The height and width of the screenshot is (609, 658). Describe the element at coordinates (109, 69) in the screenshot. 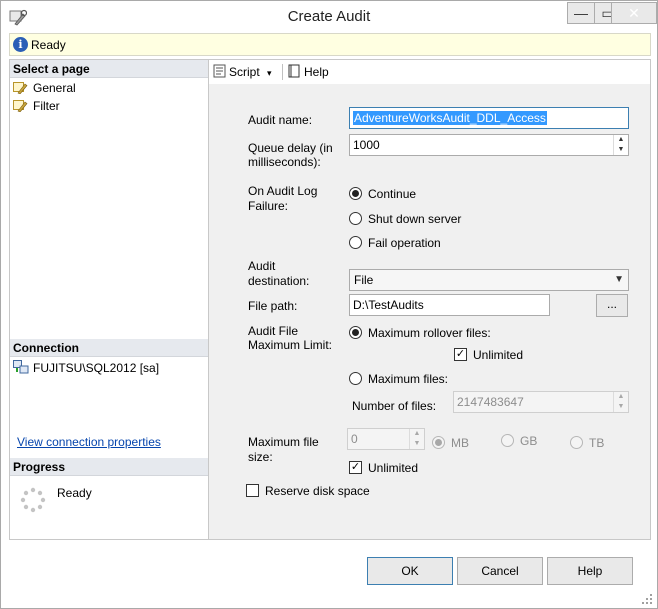

I see `select-page-header: Select a page` at that location.